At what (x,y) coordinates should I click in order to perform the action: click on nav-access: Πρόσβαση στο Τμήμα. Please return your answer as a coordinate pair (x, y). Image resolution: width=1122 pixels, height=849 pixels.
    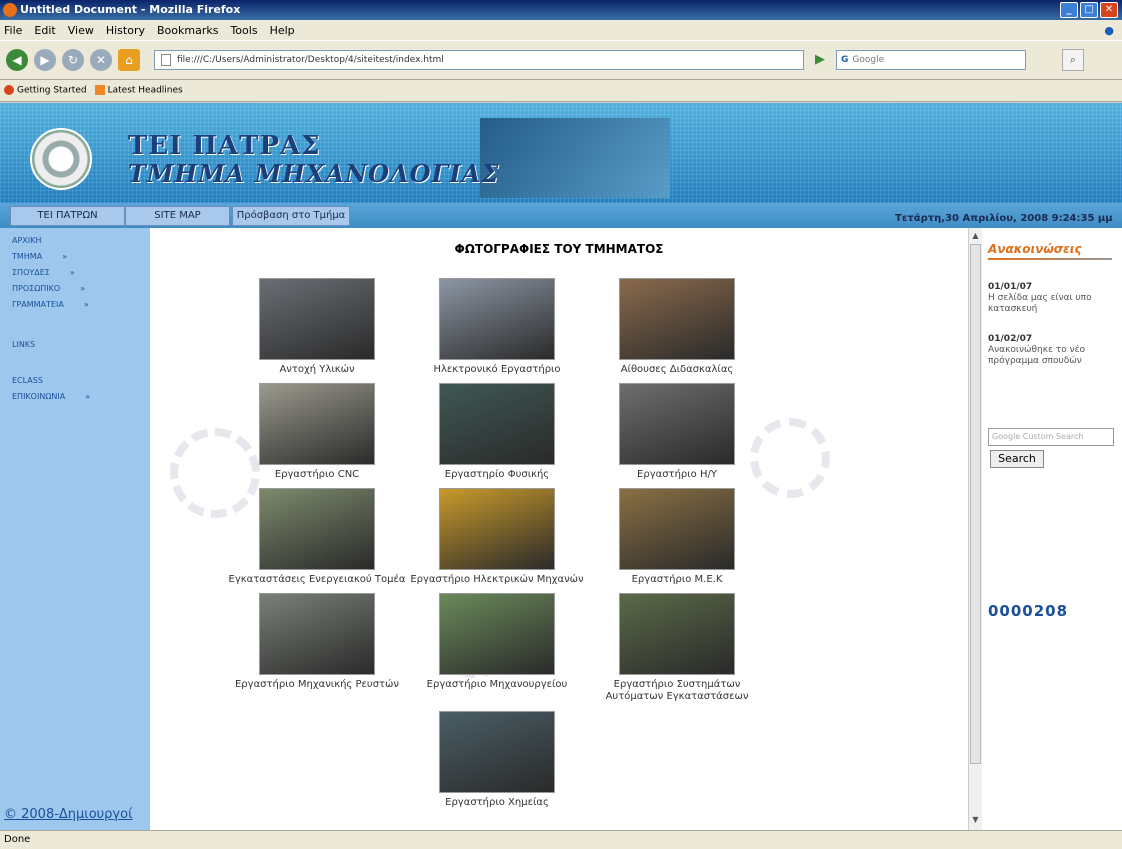
    Looking at the image, I should click on (291, 216).